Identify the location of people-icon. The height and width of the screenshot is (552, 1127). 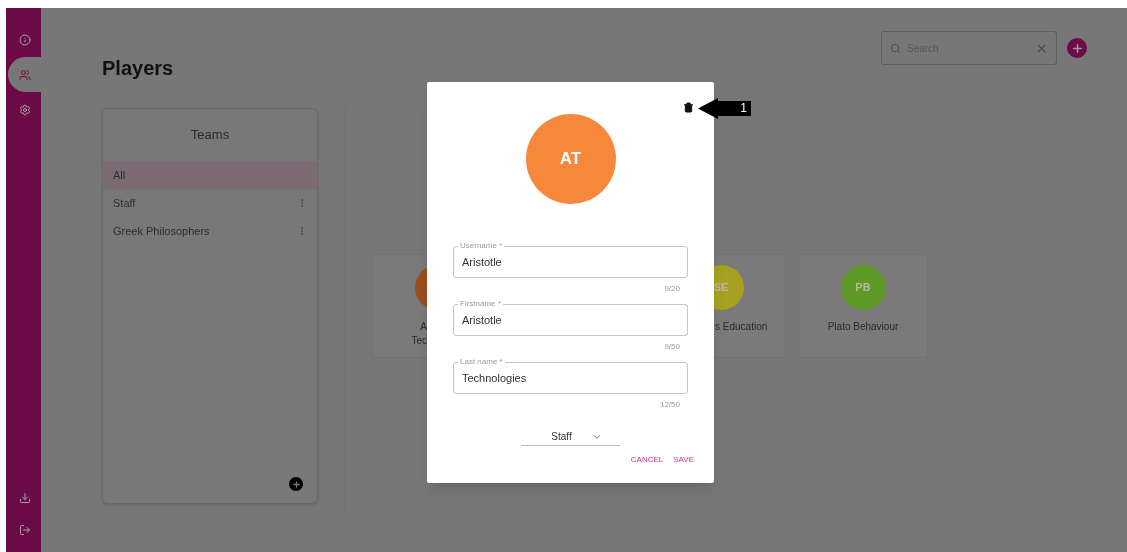
(24, 74).